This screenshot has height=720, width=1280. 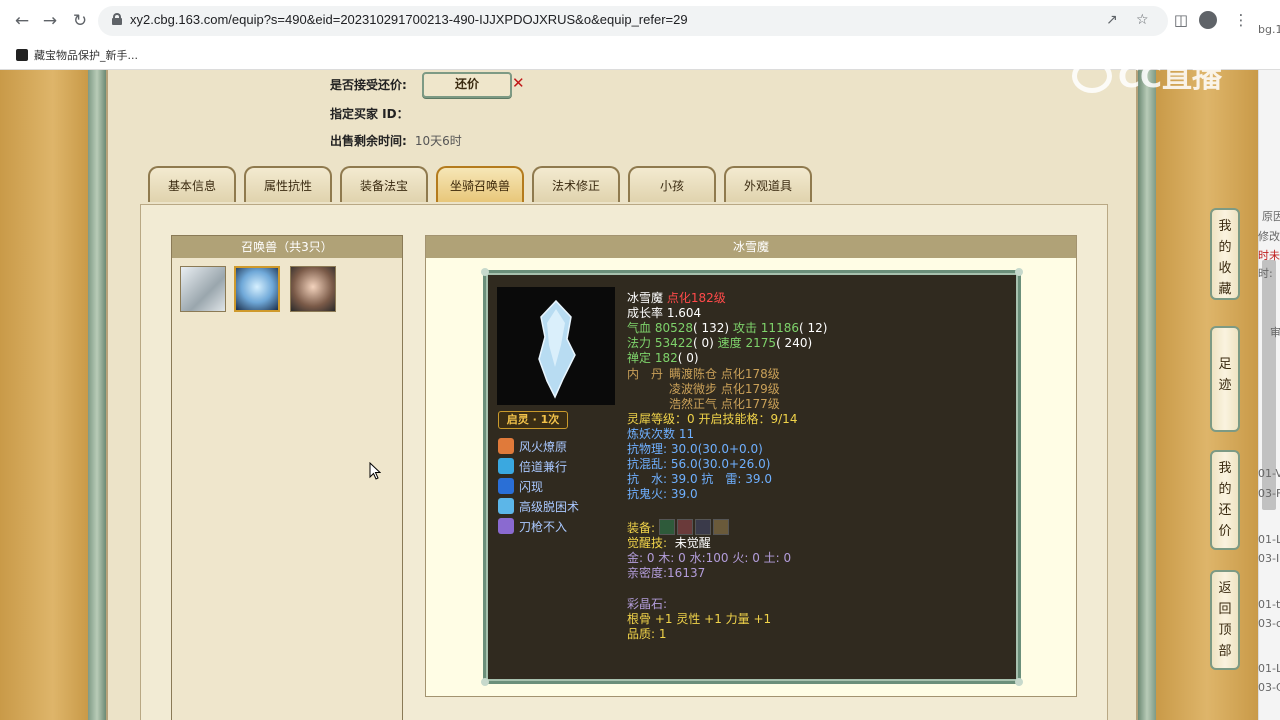 I want to click on hp-value: 80528, so click(x=674, y=328).